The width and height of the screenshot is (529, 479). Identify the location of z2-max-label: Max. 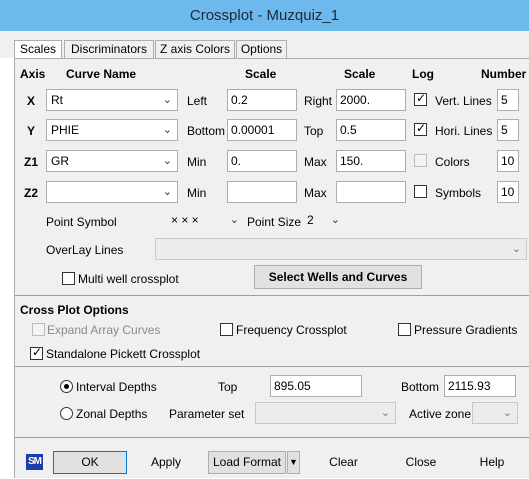
(315, 193).